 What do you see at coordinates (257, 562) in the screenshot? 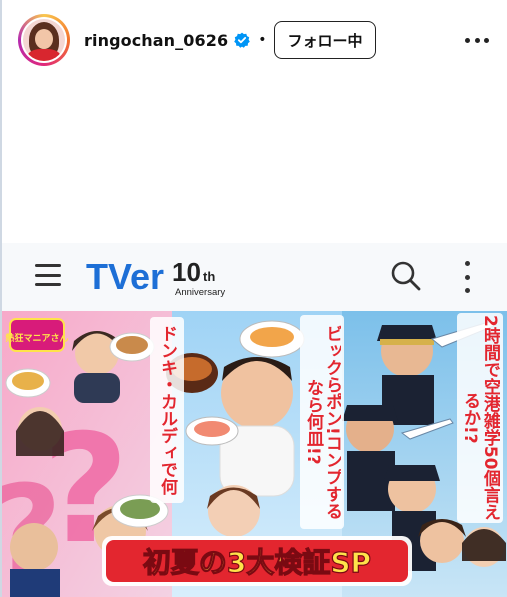
I see `banner-title: 初夏の3大検証SP` at bounding box center [257, 562].